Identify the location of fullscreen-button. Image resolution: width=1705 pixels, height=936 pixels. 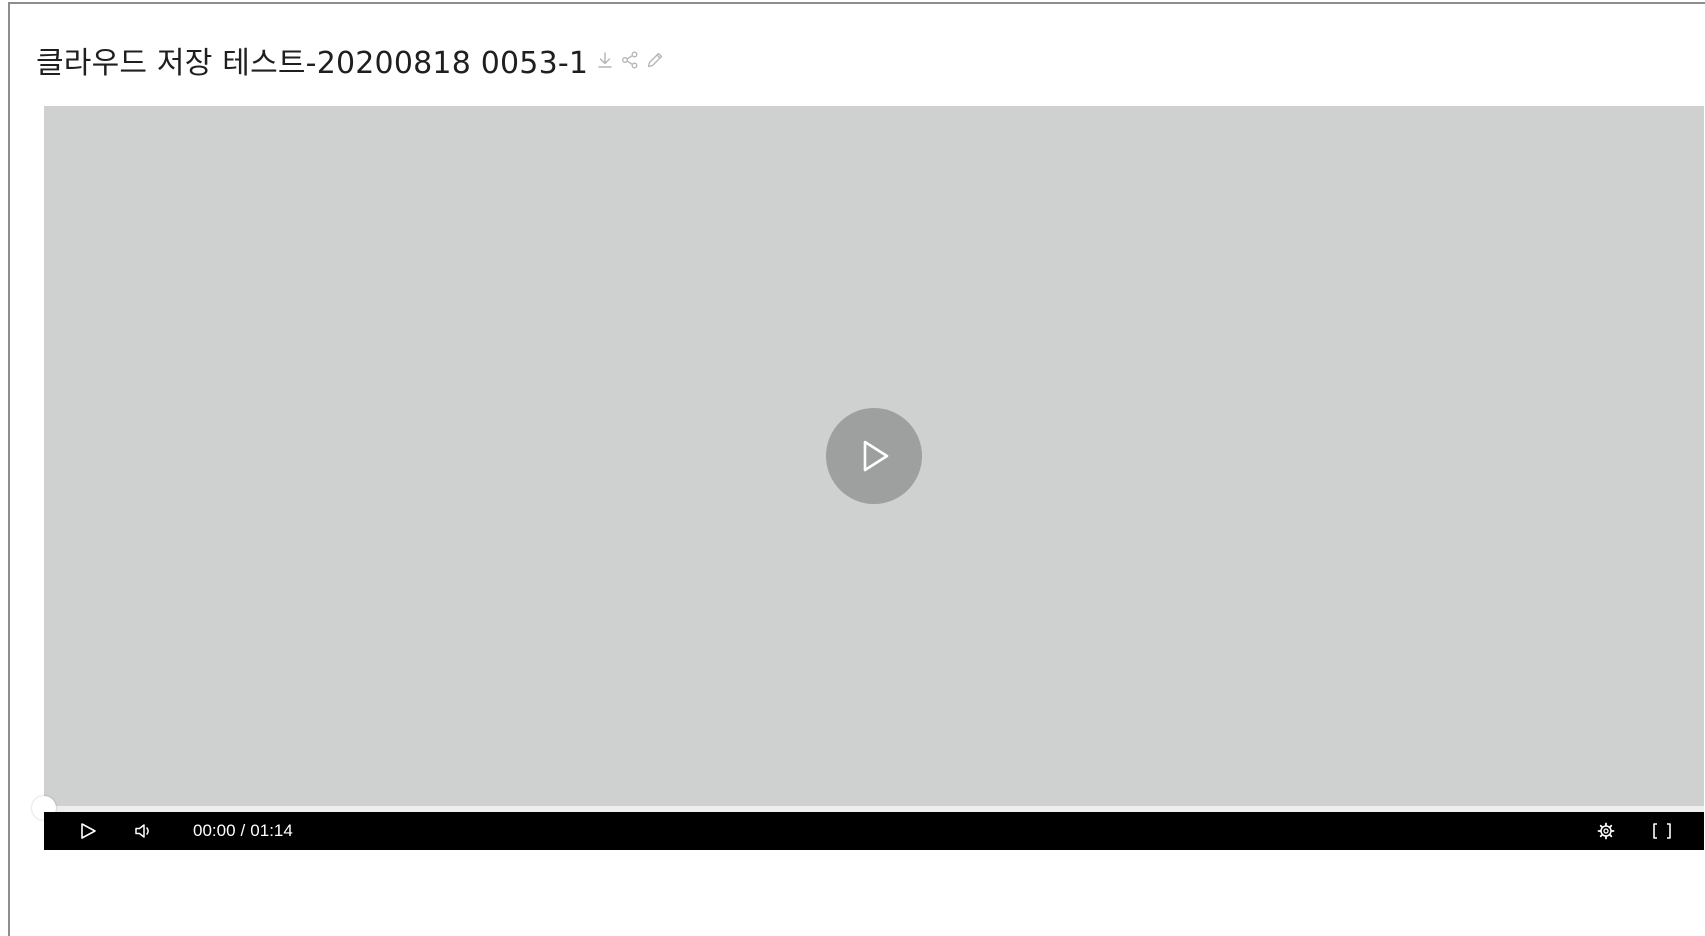
(1662, 831).